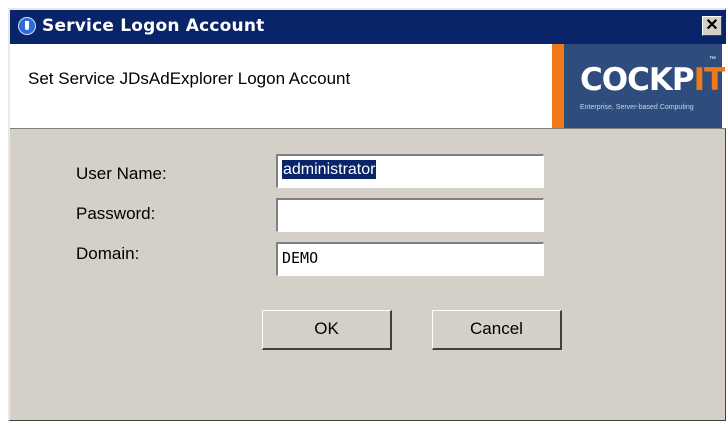  I want to click on domain-field: DEMO, so click(410, 259).